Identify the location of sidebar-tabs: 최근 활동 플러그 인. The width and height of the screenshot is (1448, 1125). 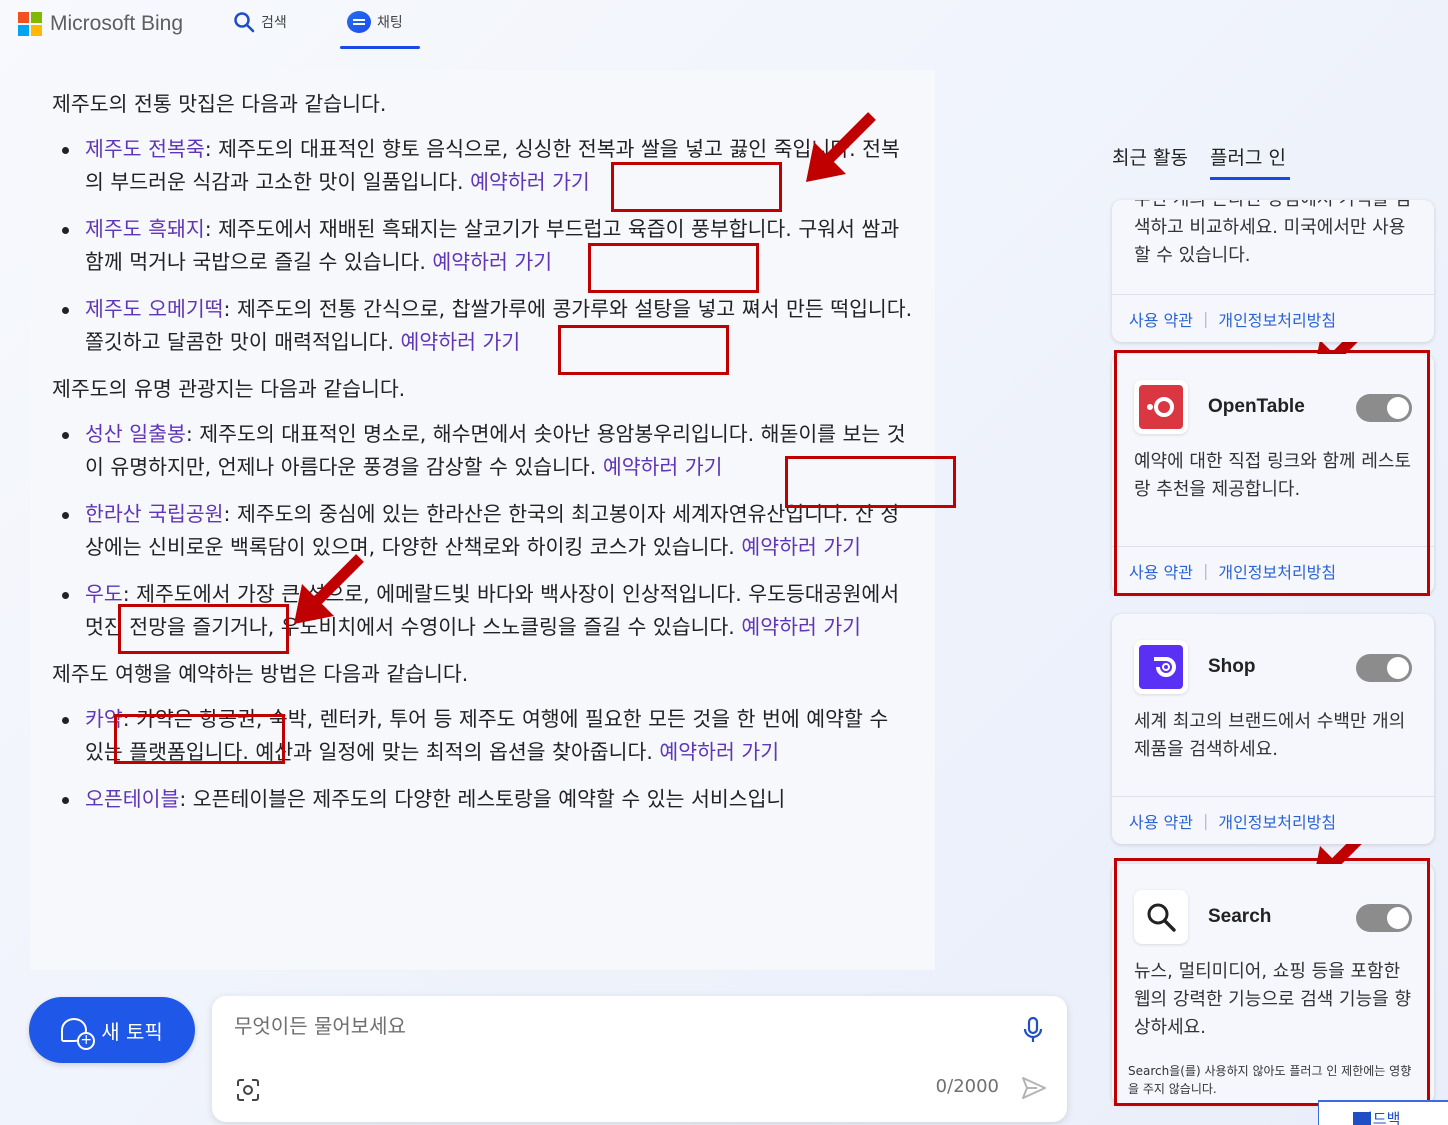
(1201, 161).